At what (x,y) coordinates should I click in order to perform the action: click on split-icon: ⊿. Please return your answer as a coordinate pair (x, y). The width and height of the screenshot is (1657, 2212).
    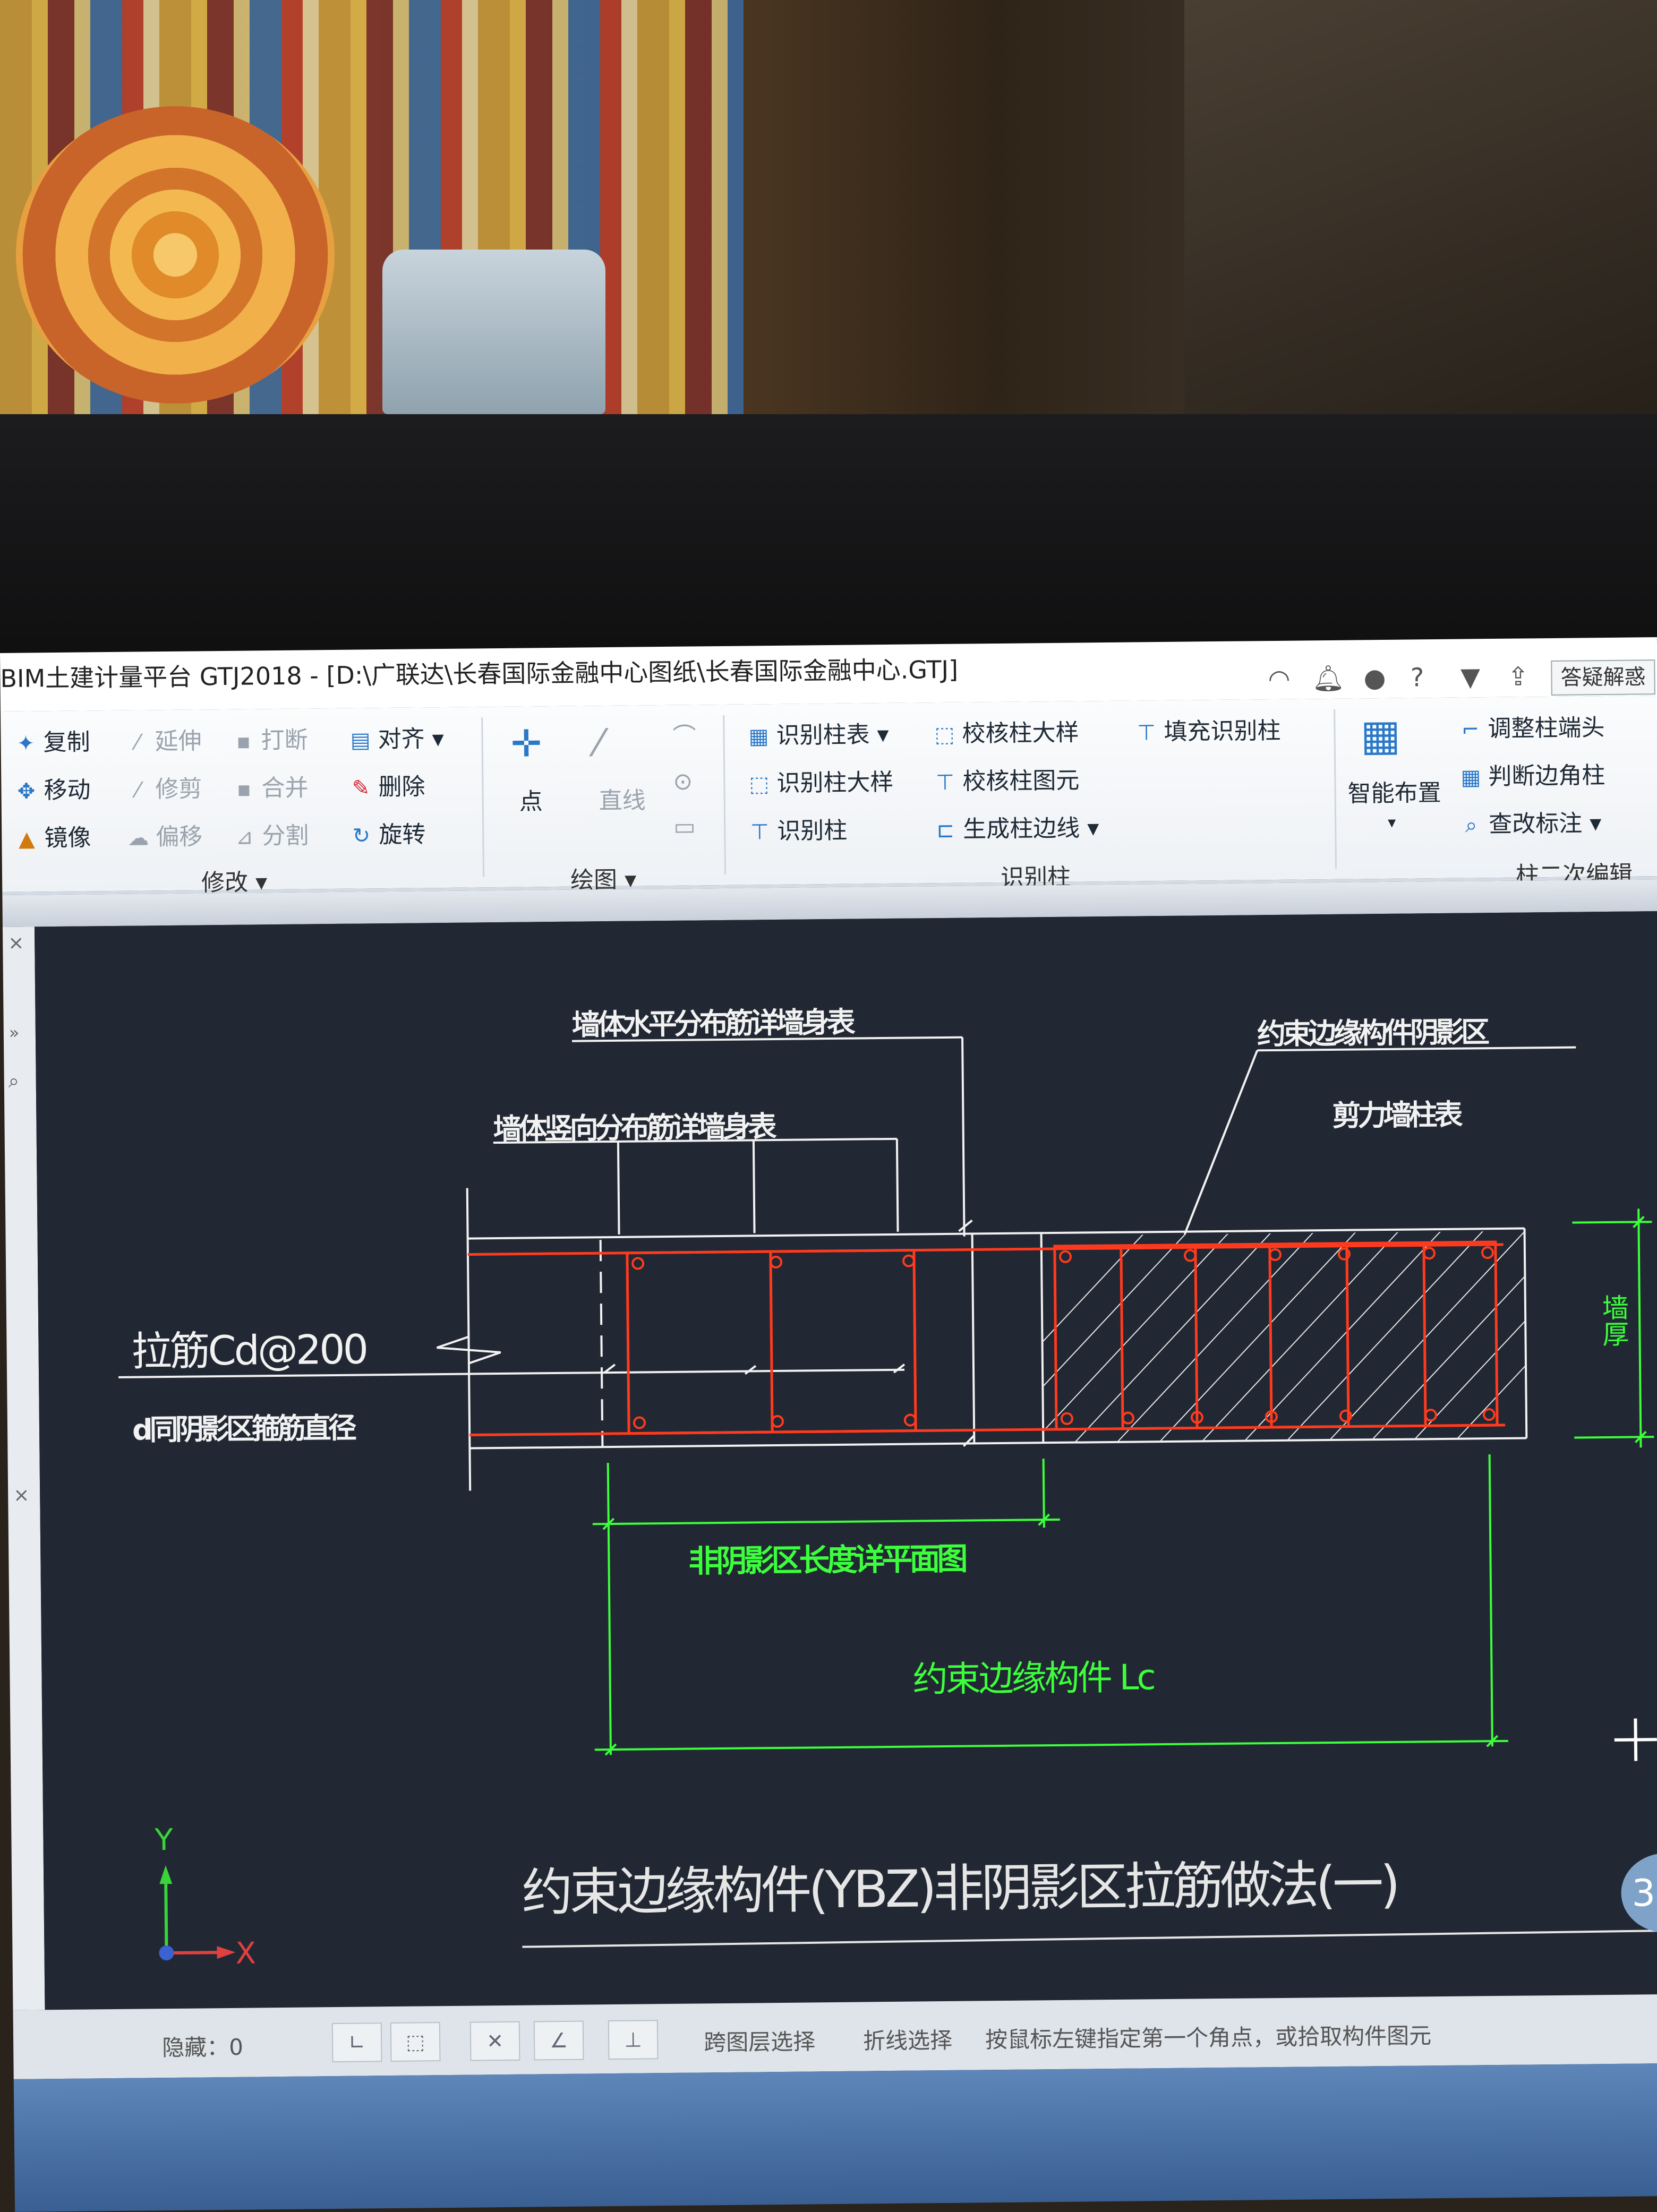
    Looking at the image, I should click on (244, 838).